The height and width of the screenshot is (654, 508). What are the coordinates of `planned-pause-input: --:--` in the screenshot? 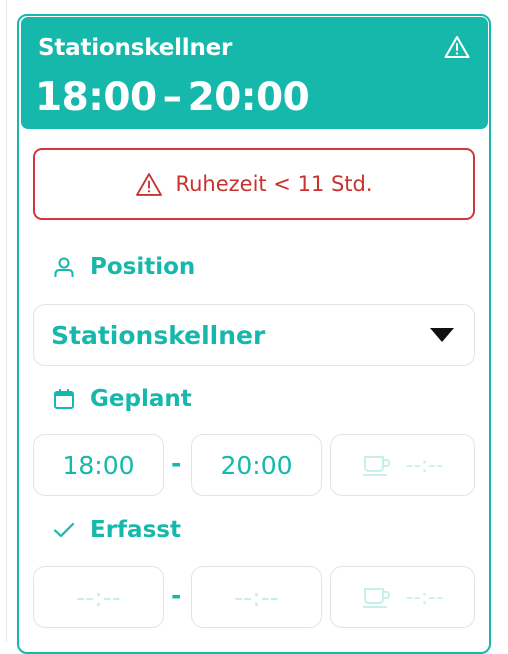 It's located at (402, 465).